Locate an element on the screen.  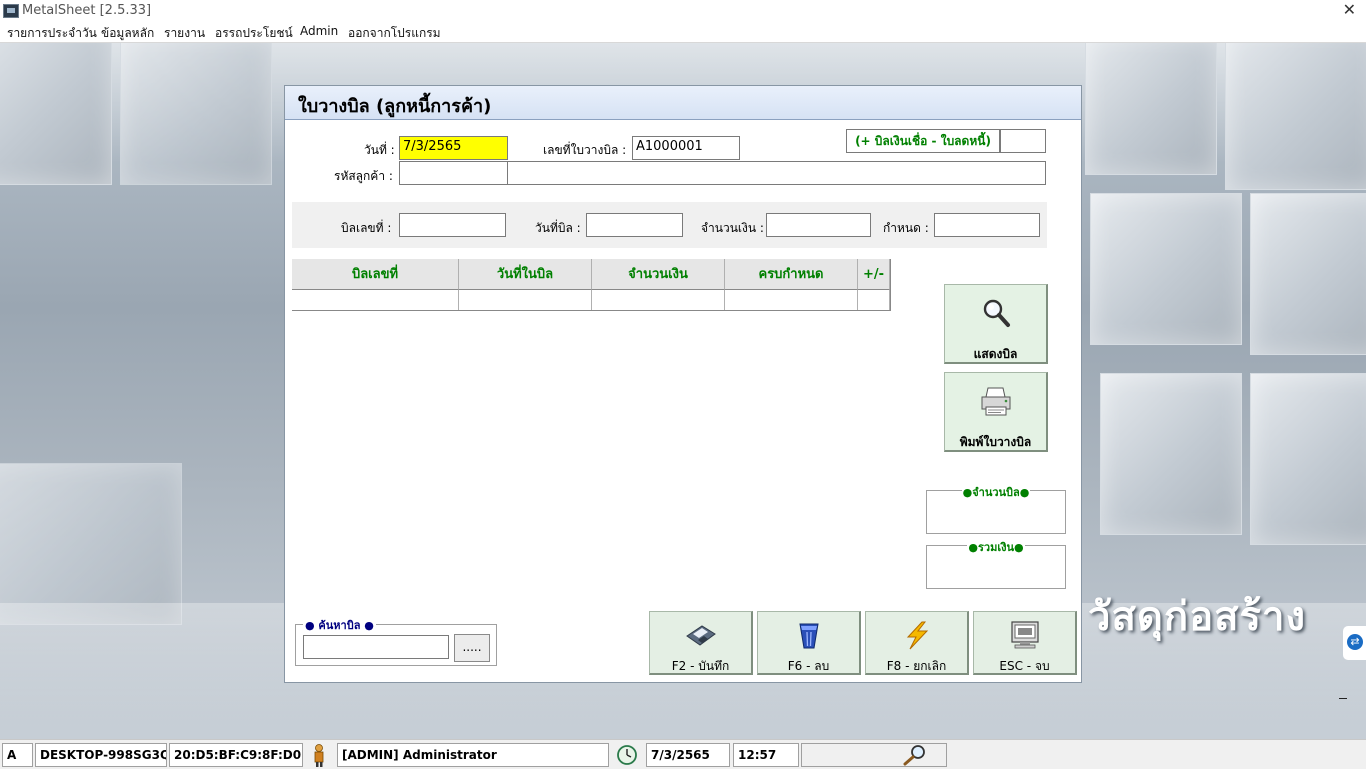
teamviewer-icon is located at coordinates (1354, 643).